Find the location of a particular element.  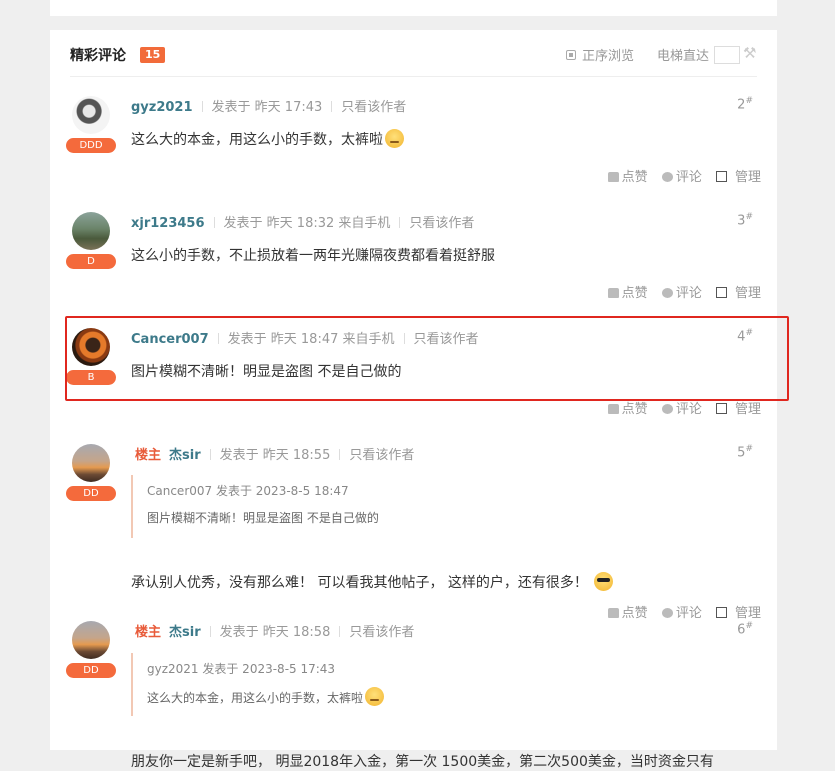

post-meta: xjr123456 发表于 昨天 18:32 来自手机 只看该作者 is located at coordinates (302, 221).